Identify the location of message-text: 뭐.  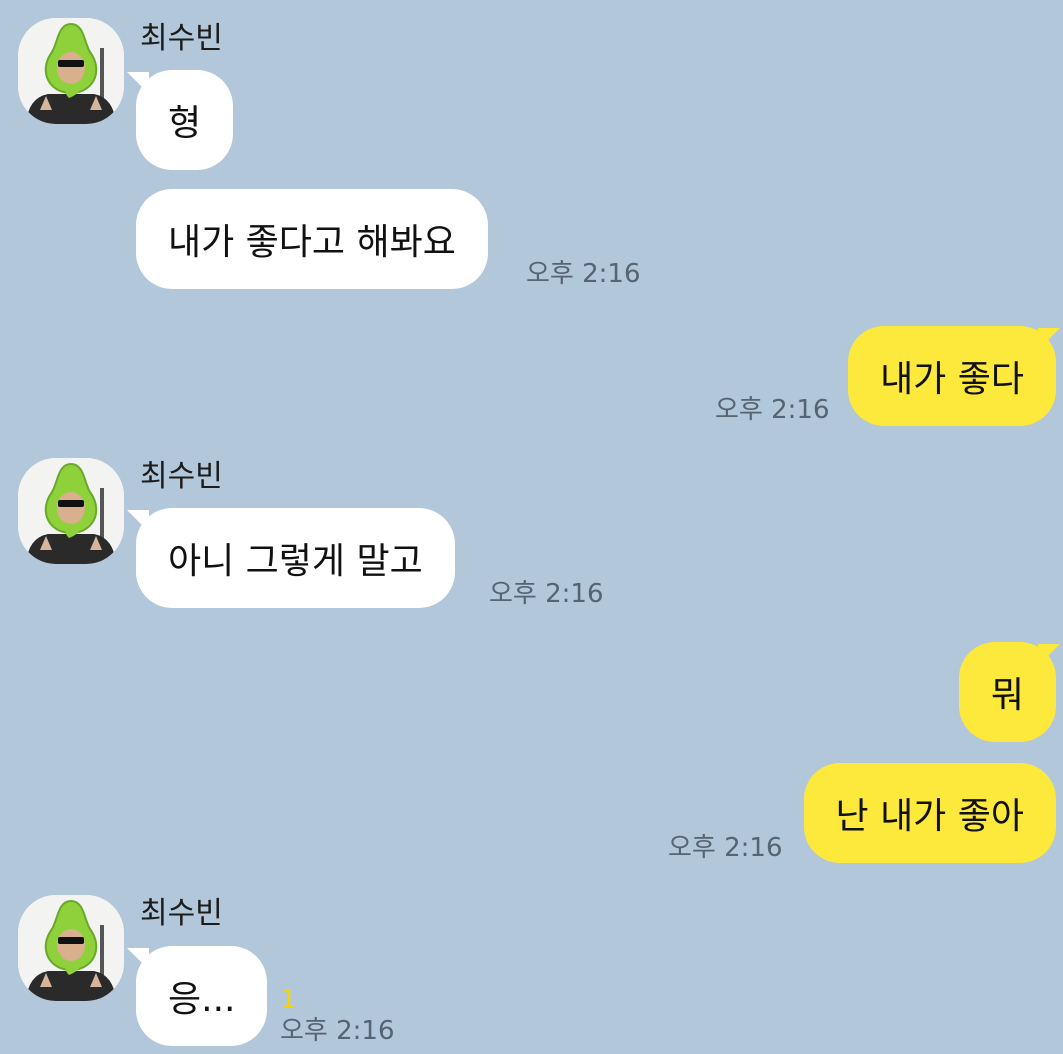
(1007, 695).